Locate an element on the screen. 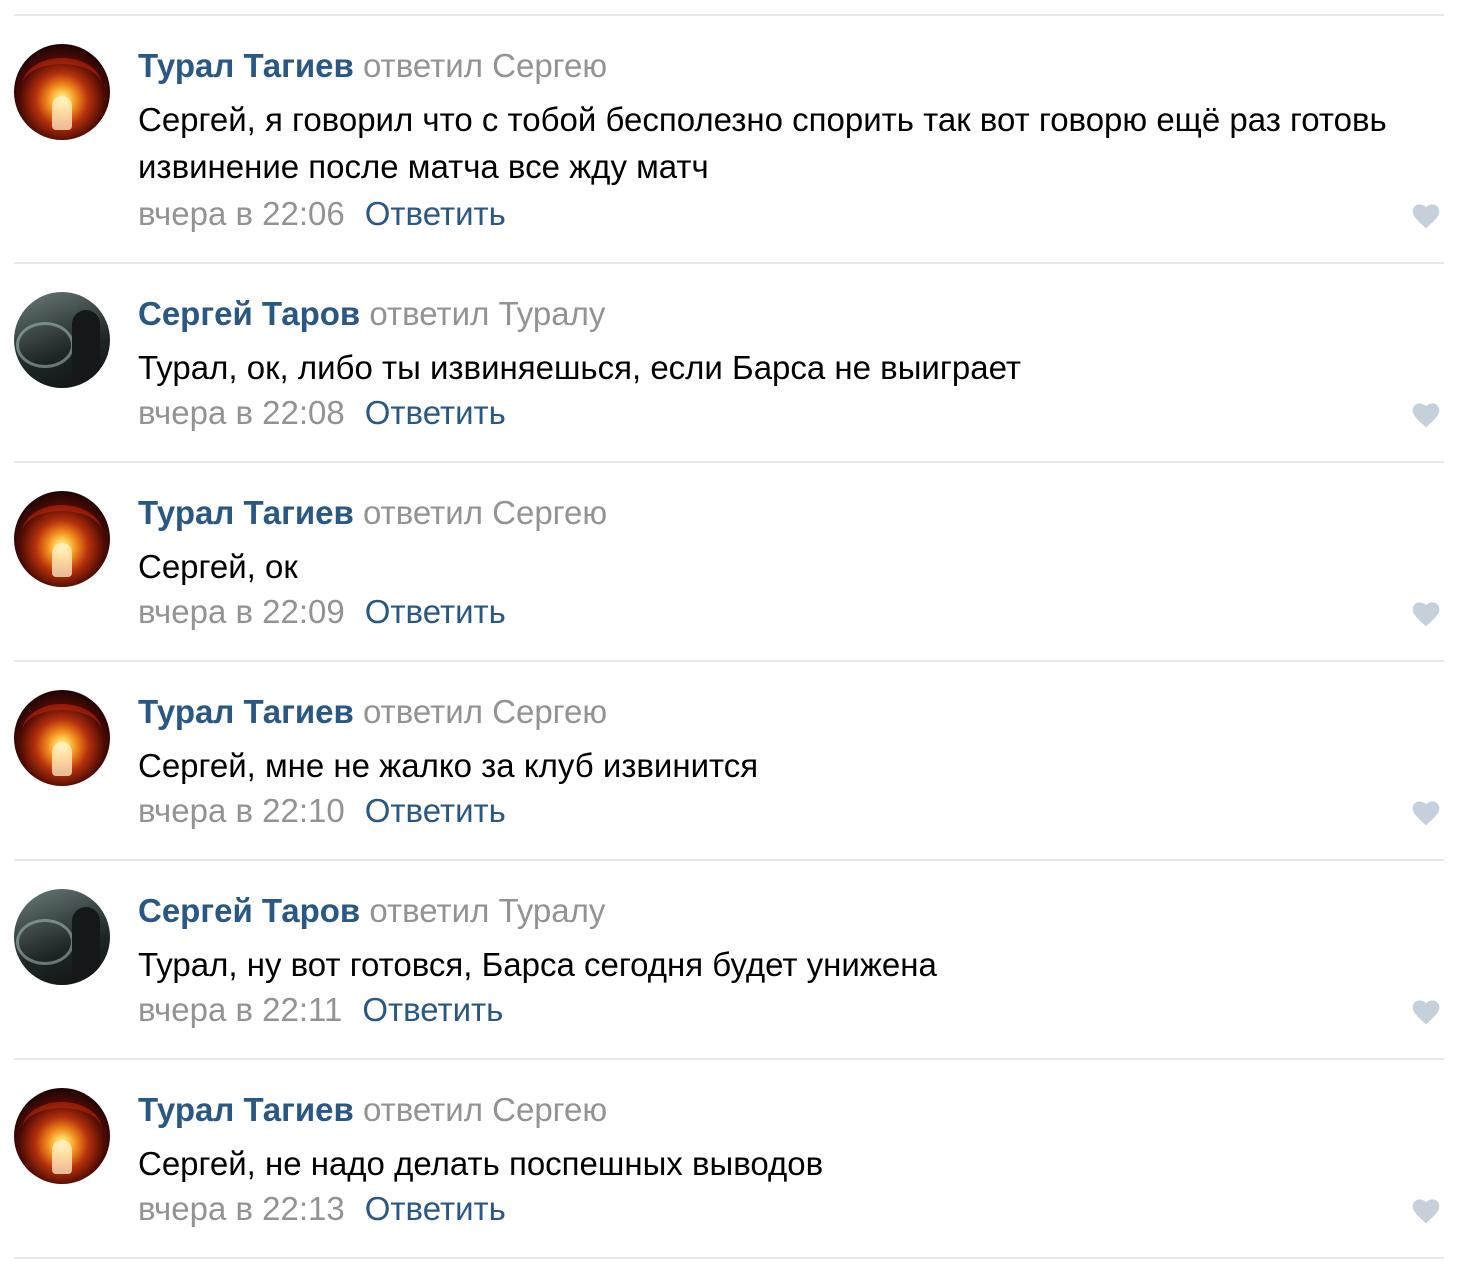  comment-meta: вчера в 22:10 Ответить is located at coordinates (322, 811).